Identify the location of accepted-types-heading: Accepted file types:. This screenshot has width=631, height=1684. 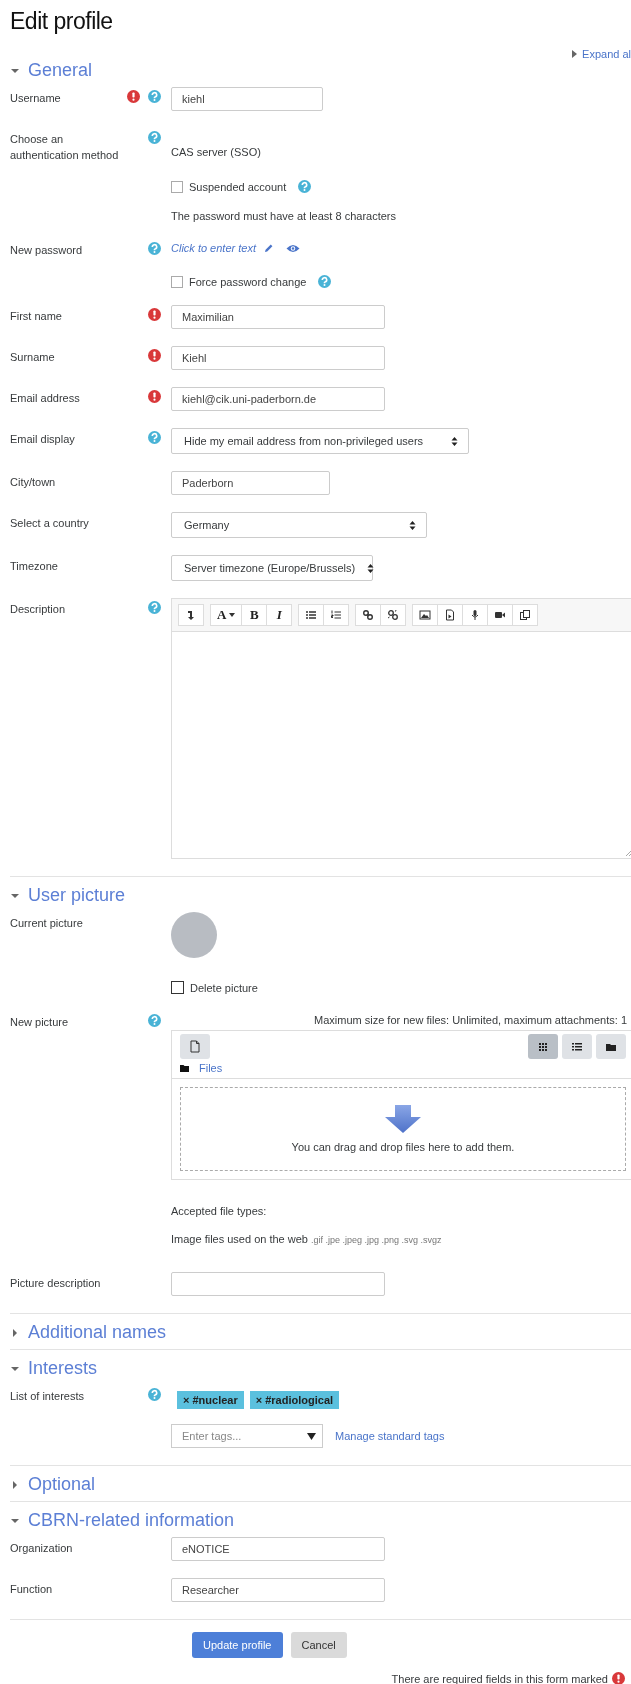
(219, 1211).